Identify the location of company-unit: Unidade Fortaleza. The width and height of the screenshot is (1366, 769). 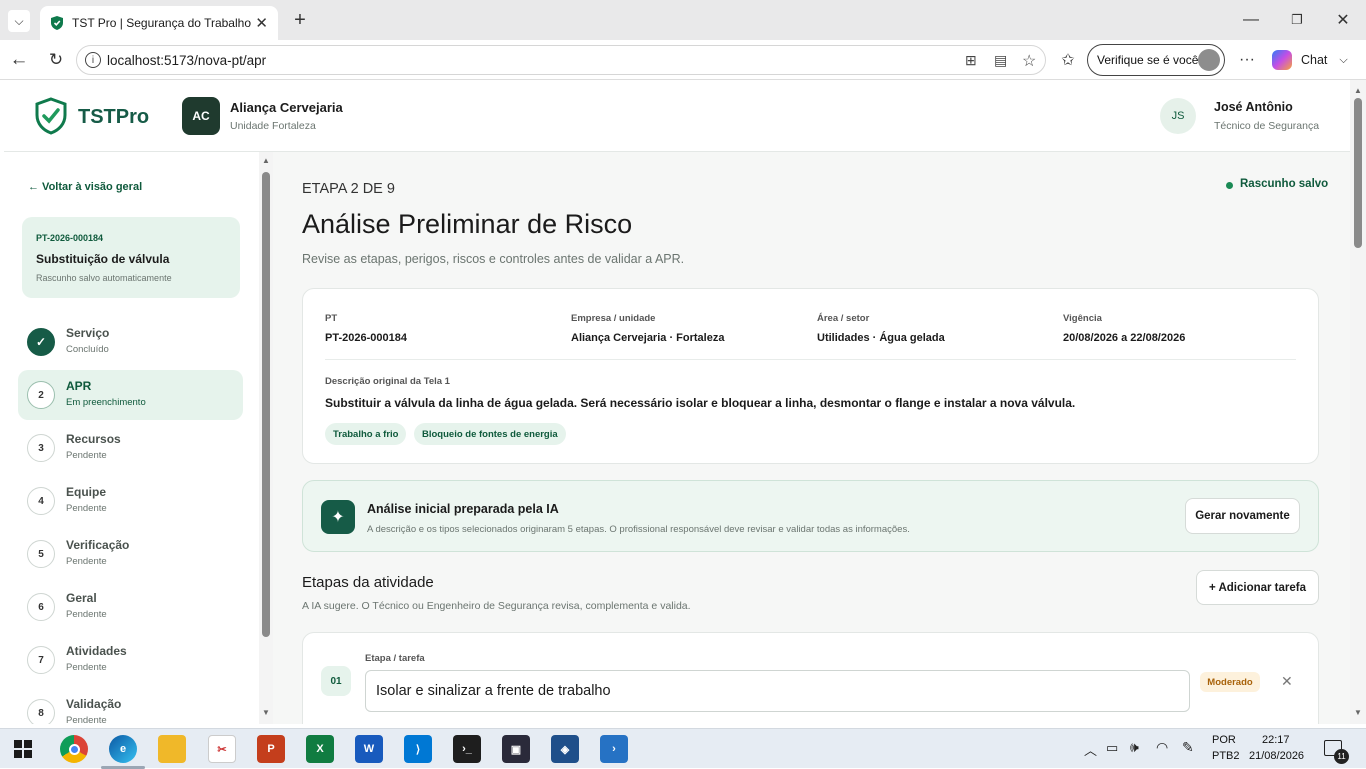
(273, 126).